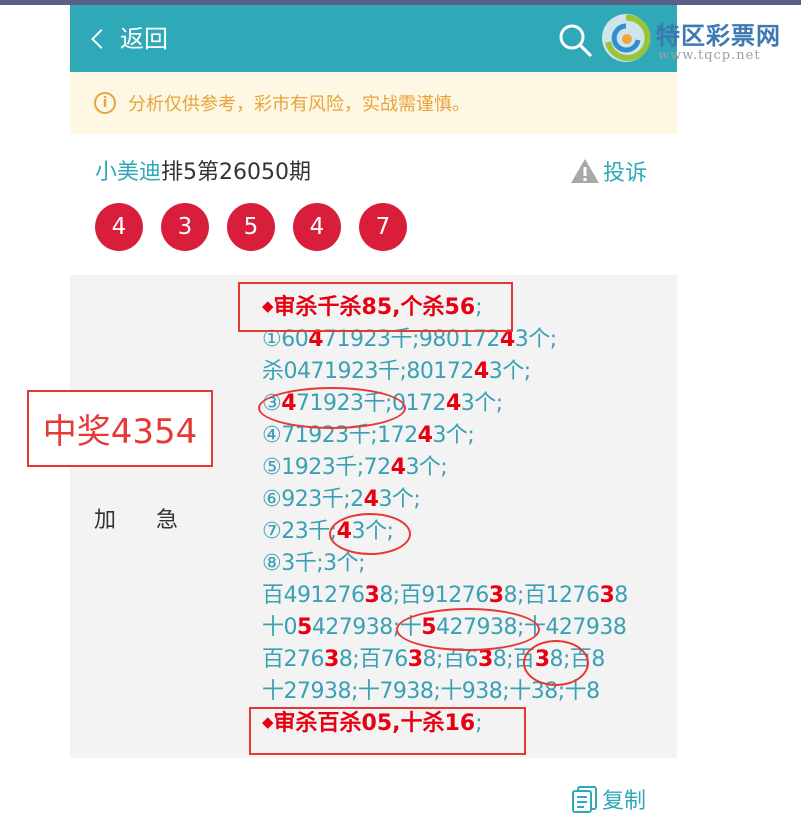  Describe the element at coordinates (368, 371) in the screenshot. I see `line-text: 杀0471923千;80172` at that location.